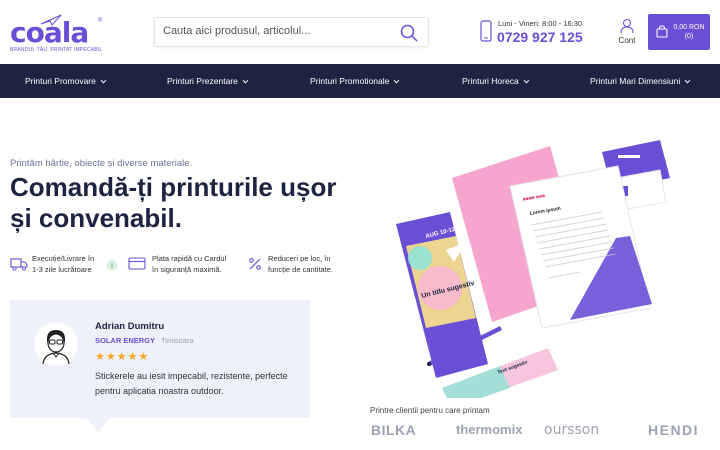 The image size is (720, 450). Describe the element at coordinates (98, 425) in the screenshot. I see `review-pointer` at that location.